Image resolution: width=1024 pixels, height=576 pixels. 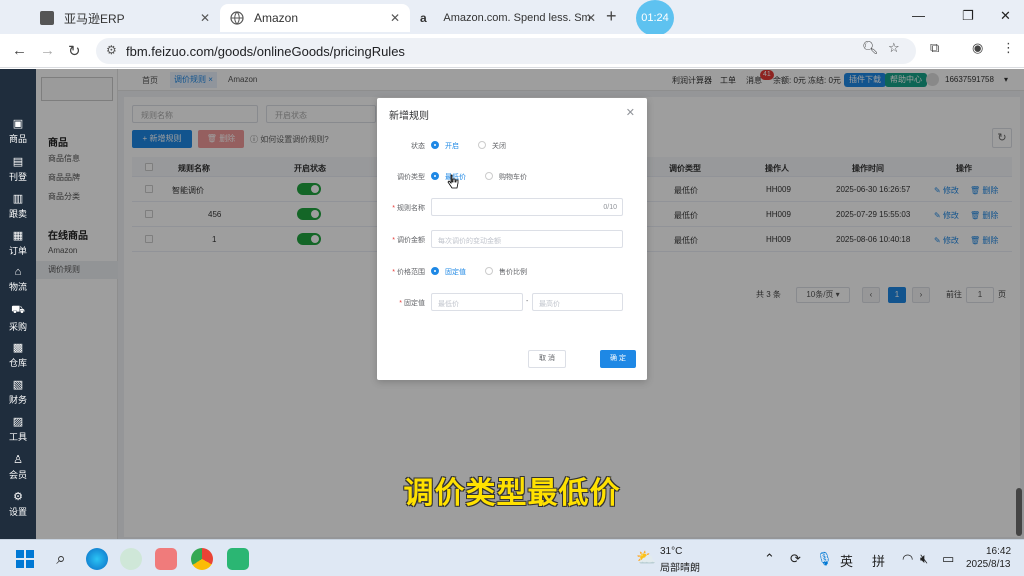 I want to click on status-on-radio, so click(x=435, y=145).